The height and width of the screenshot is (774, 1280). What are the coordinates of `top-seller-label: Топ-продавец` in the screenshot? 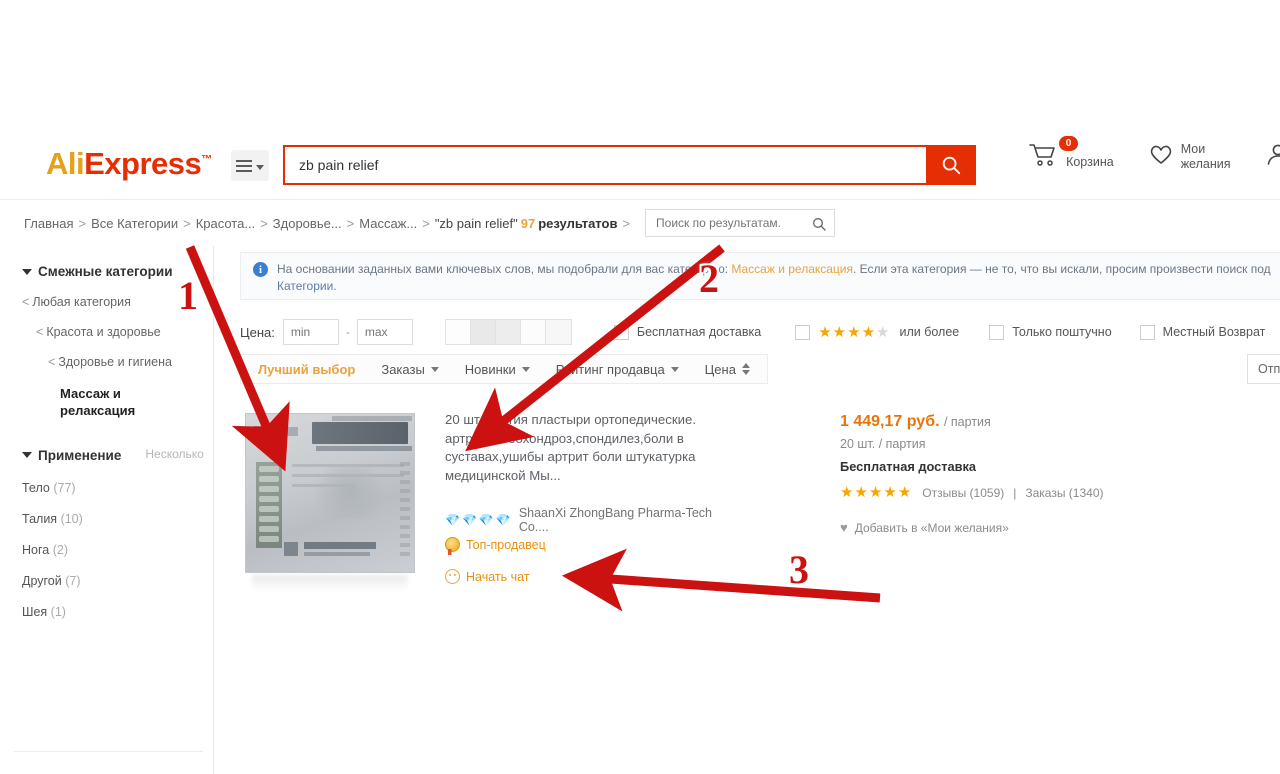 It's located at (506, 545).